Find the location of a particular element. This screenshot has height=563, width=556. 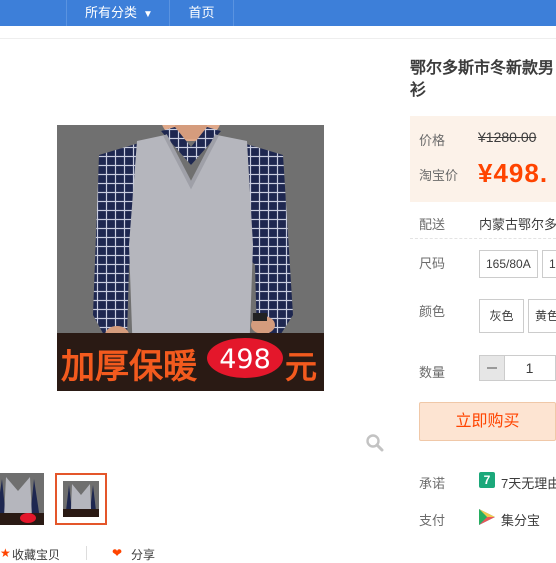

delivery-location: 内蒙古鄂尔多斯 is located at coordinates (517, 223).